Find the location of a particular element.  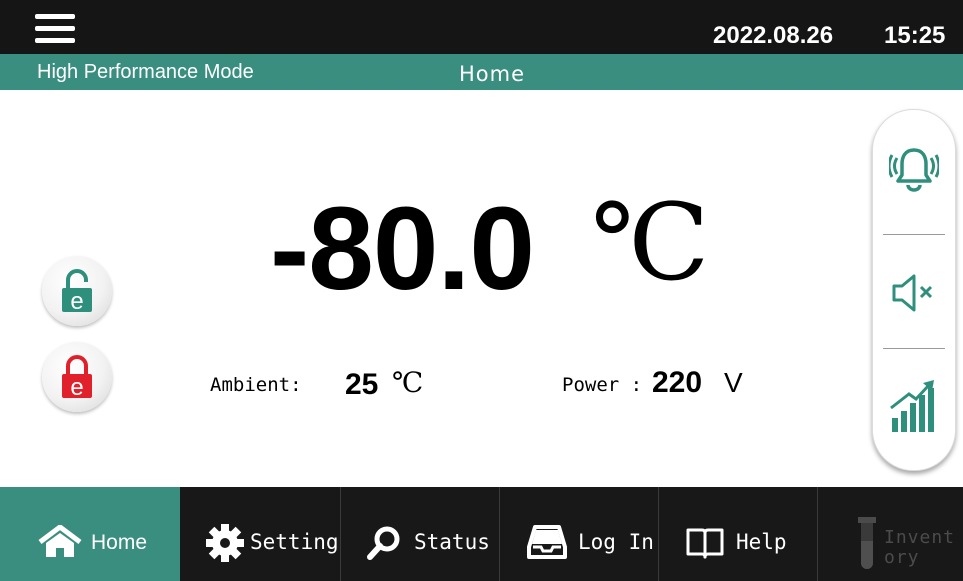

nav-help: Help is located at coordinates (737, 534).